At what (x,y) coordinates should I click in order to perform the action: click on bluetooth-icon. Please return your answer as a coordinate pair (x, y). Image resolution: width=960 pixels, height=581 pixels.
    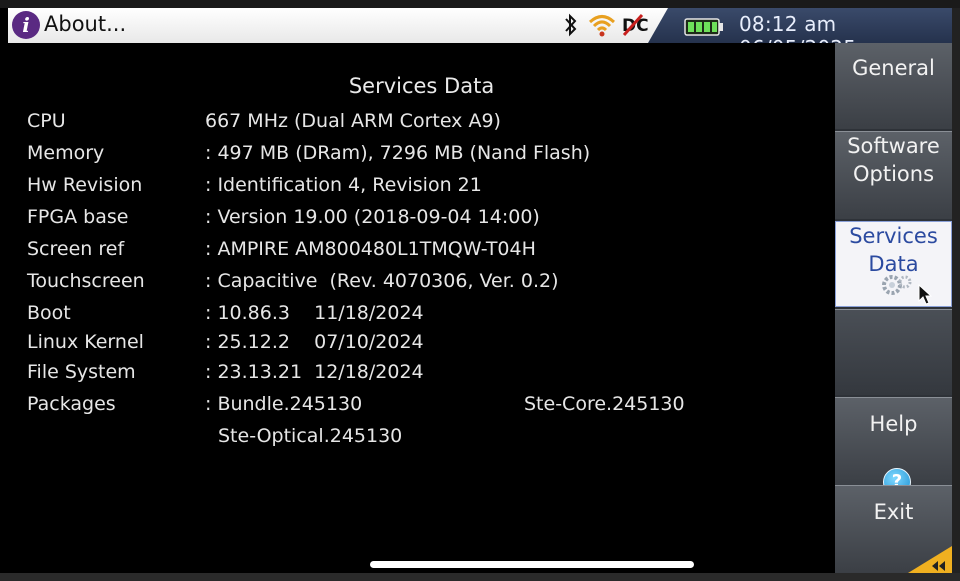
    Looking at the image, I should click on (571, 27).